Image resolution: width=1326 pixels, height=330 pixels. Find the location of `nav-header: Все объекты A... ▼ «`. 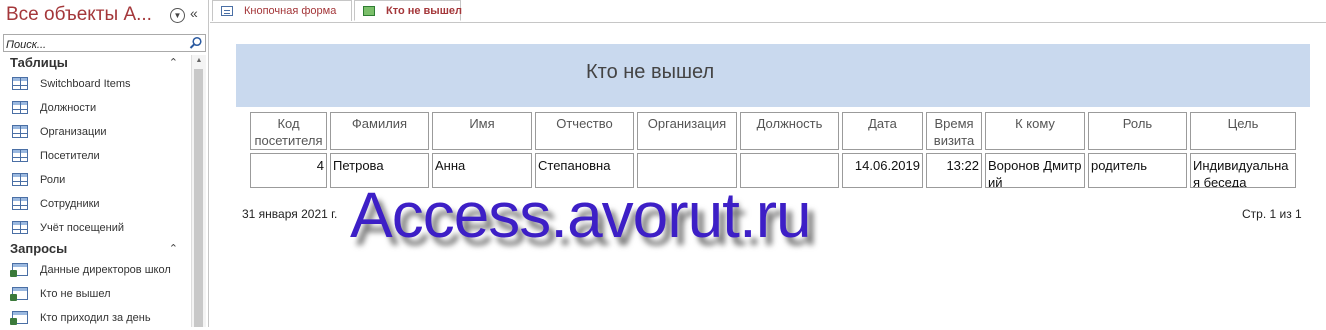

nav-header: Все объекты A... ▼ « is located at coordinates (104, 16).